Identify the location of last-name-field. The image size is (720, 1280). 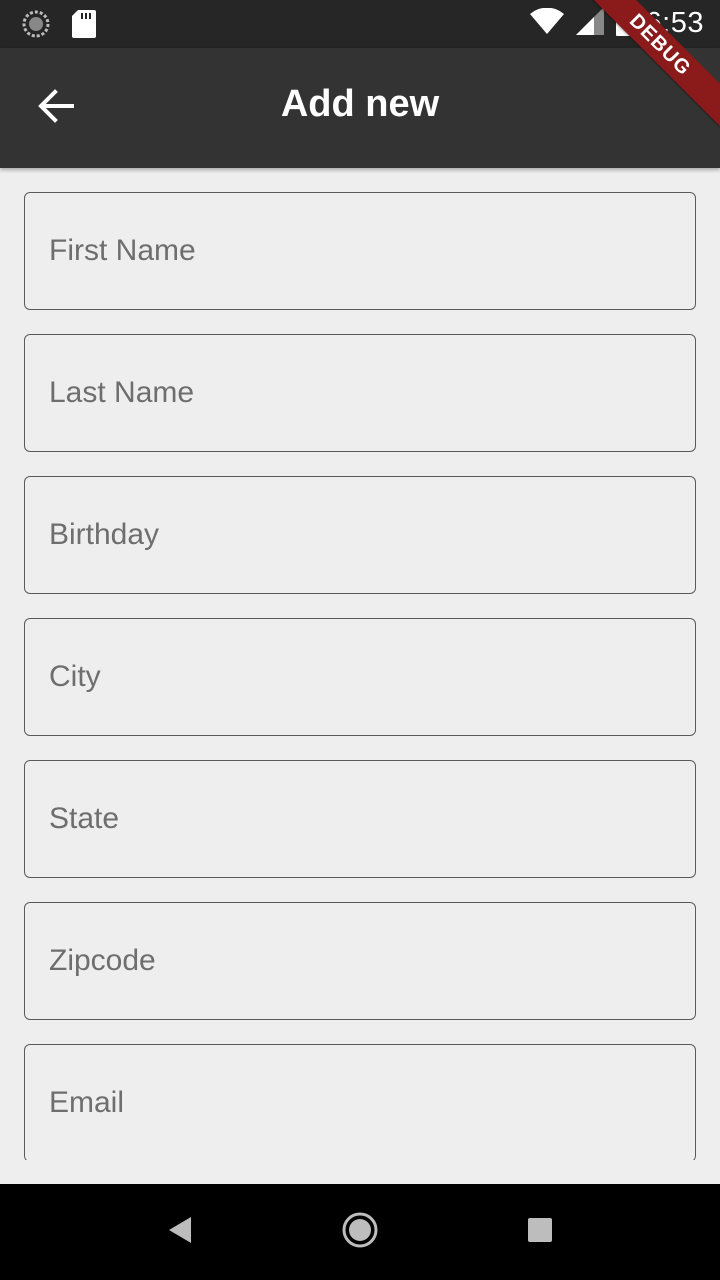
(360, 393).